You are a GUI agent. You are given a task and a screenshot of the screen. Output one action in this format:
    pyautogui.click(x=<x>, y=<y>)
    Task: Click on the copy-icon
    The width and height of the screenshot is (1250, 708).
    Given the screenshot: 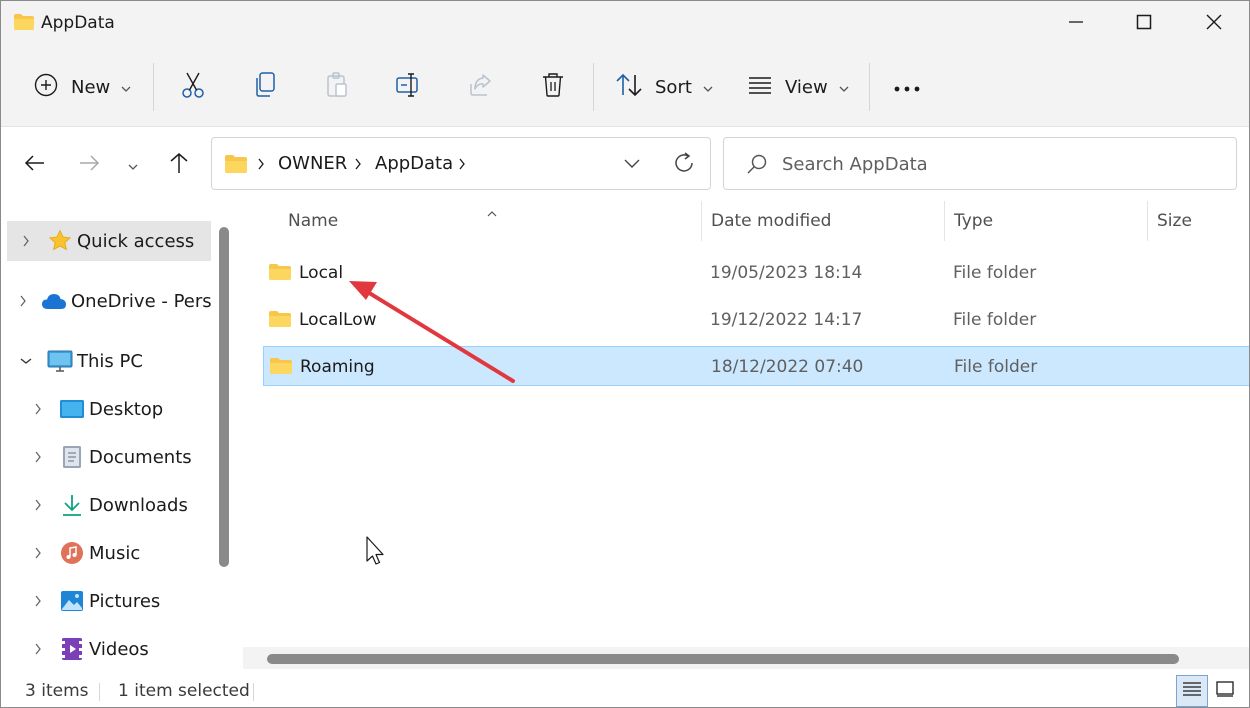 What is the action you would take?
    pyautogui.click(x=265, y=87)
    